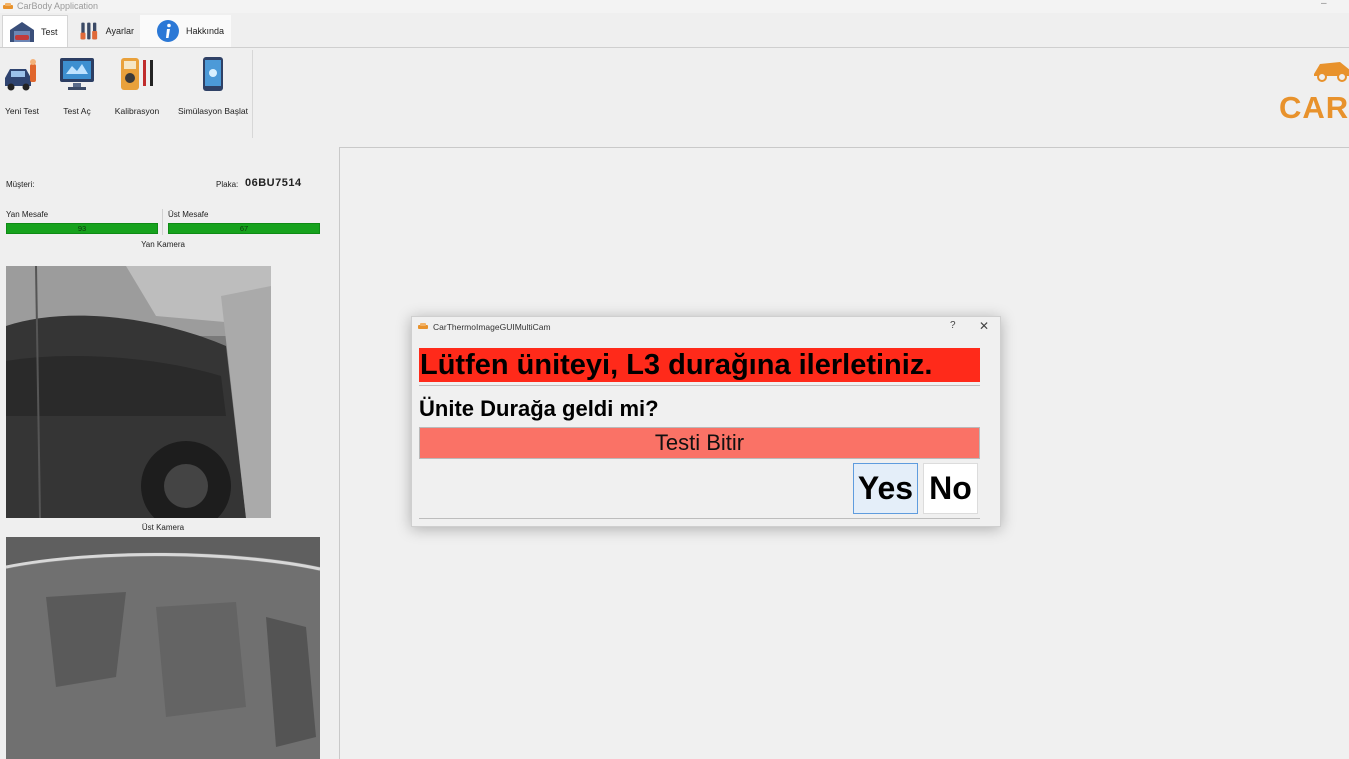 This screenshot has width=1349, height=759. Describe the element at coordinates (204, 31) in the screenshot. I see `tab-label: Hakkında` at that location.